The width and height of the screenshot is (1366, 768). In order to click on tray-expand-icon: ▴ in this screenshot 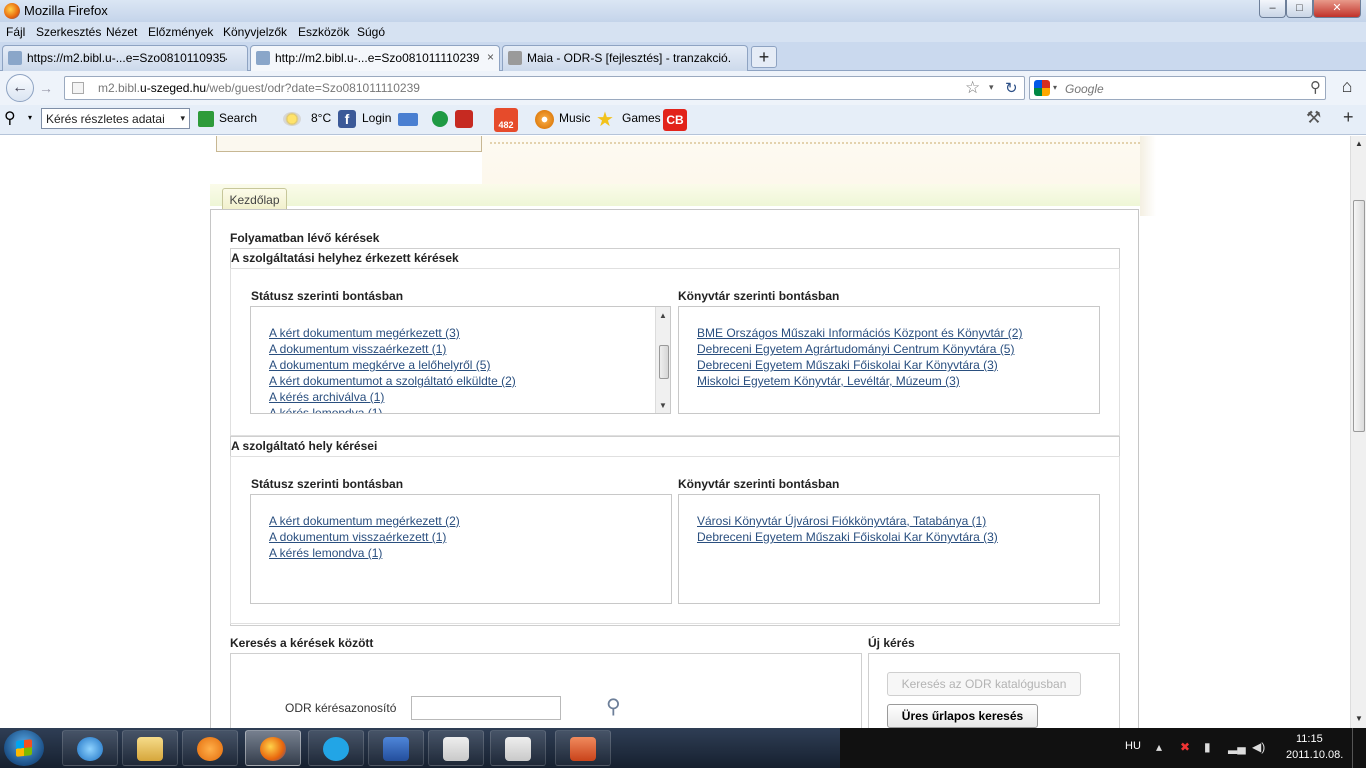, I will do `click(1159, 747)`.